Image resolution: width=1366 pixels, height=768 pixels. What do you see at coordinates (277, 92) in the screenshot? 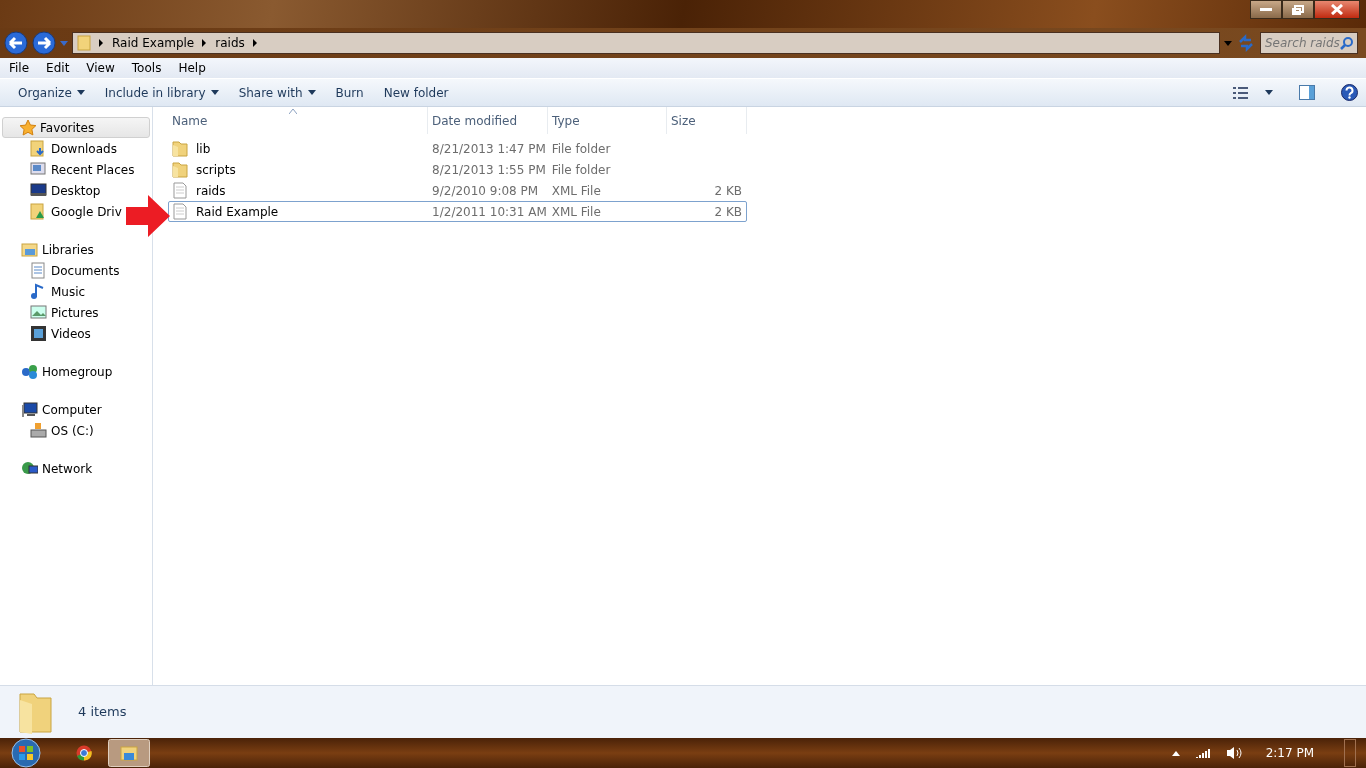
I see `toolbar-button: Share with` at bounding box center [277, 92].